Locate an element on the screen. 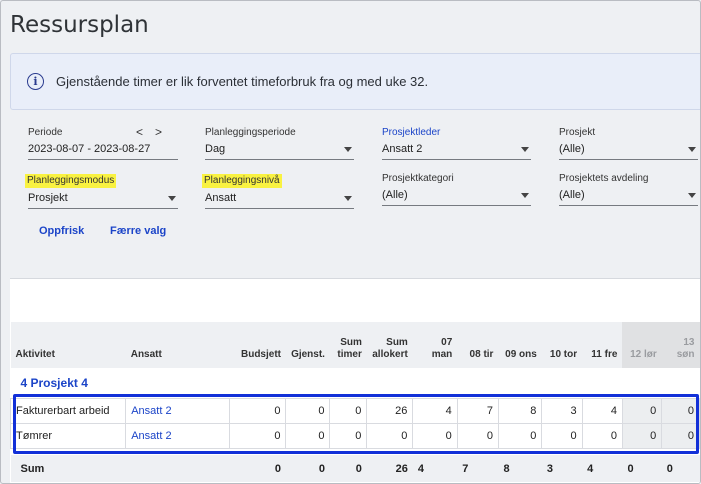 The image size is (701, 484). period-nav: <> is located at coordinates (155, 132).